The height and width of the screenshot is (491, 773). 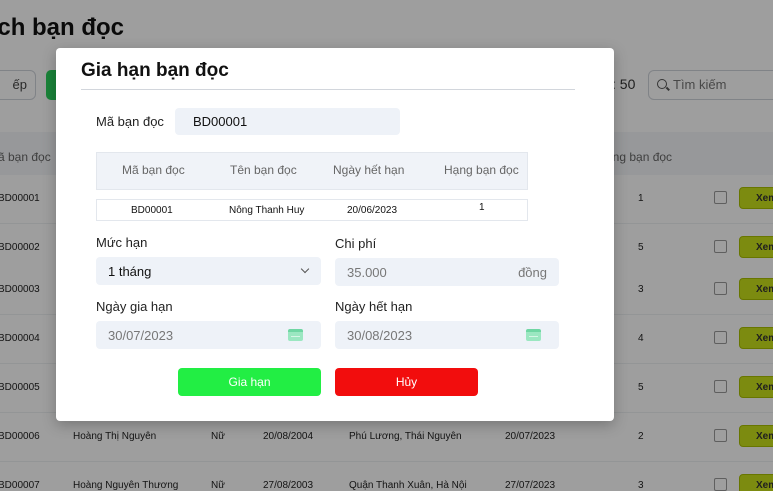 What do you see at coordinates (447, 272) in the screenshot?
I see `cost-field: 35.000 đồng` at bounding box center [447, 272].